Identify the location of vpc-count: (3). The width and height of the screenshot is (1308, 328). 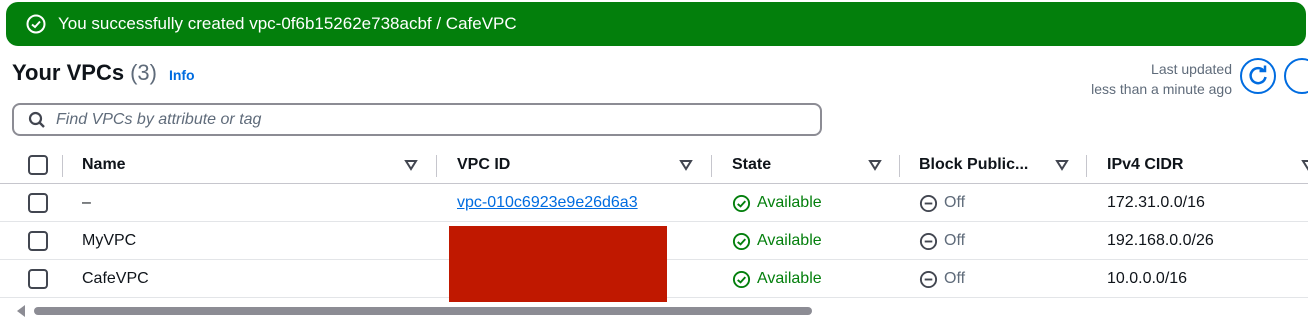
(143, 72).